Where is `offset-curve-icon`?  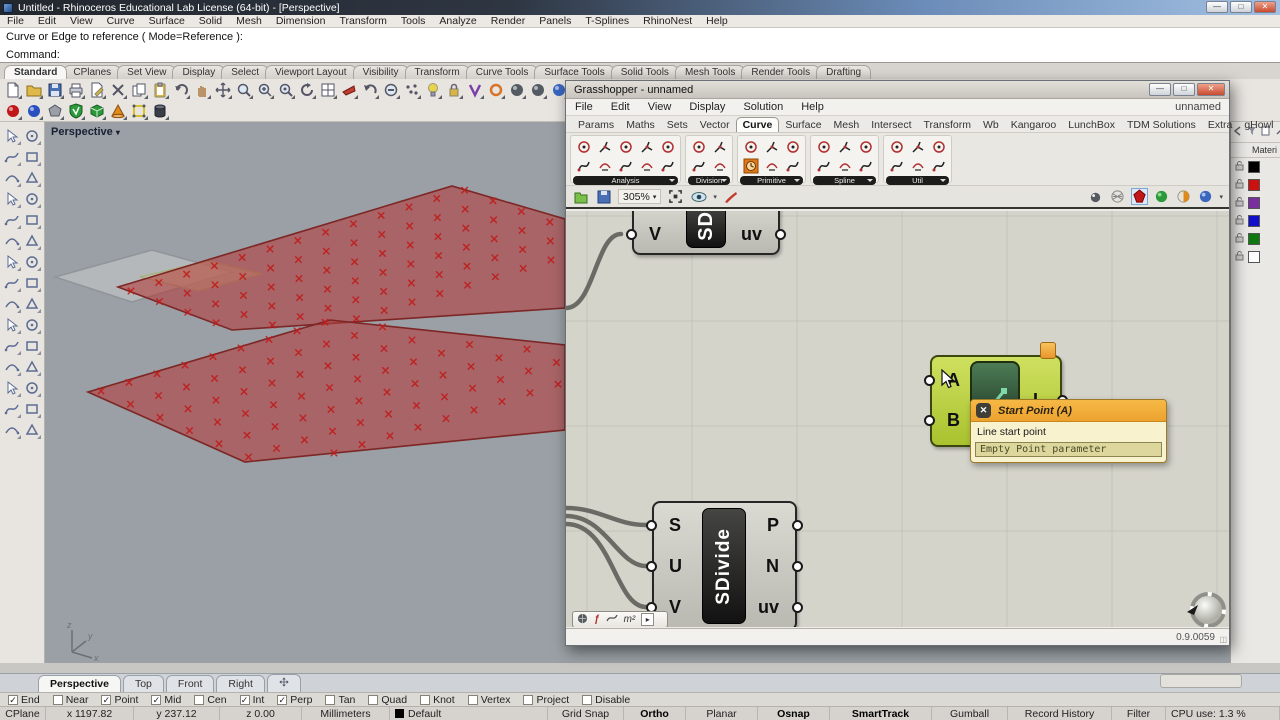
offset-curve-icon is located at coordinates (896, 165).